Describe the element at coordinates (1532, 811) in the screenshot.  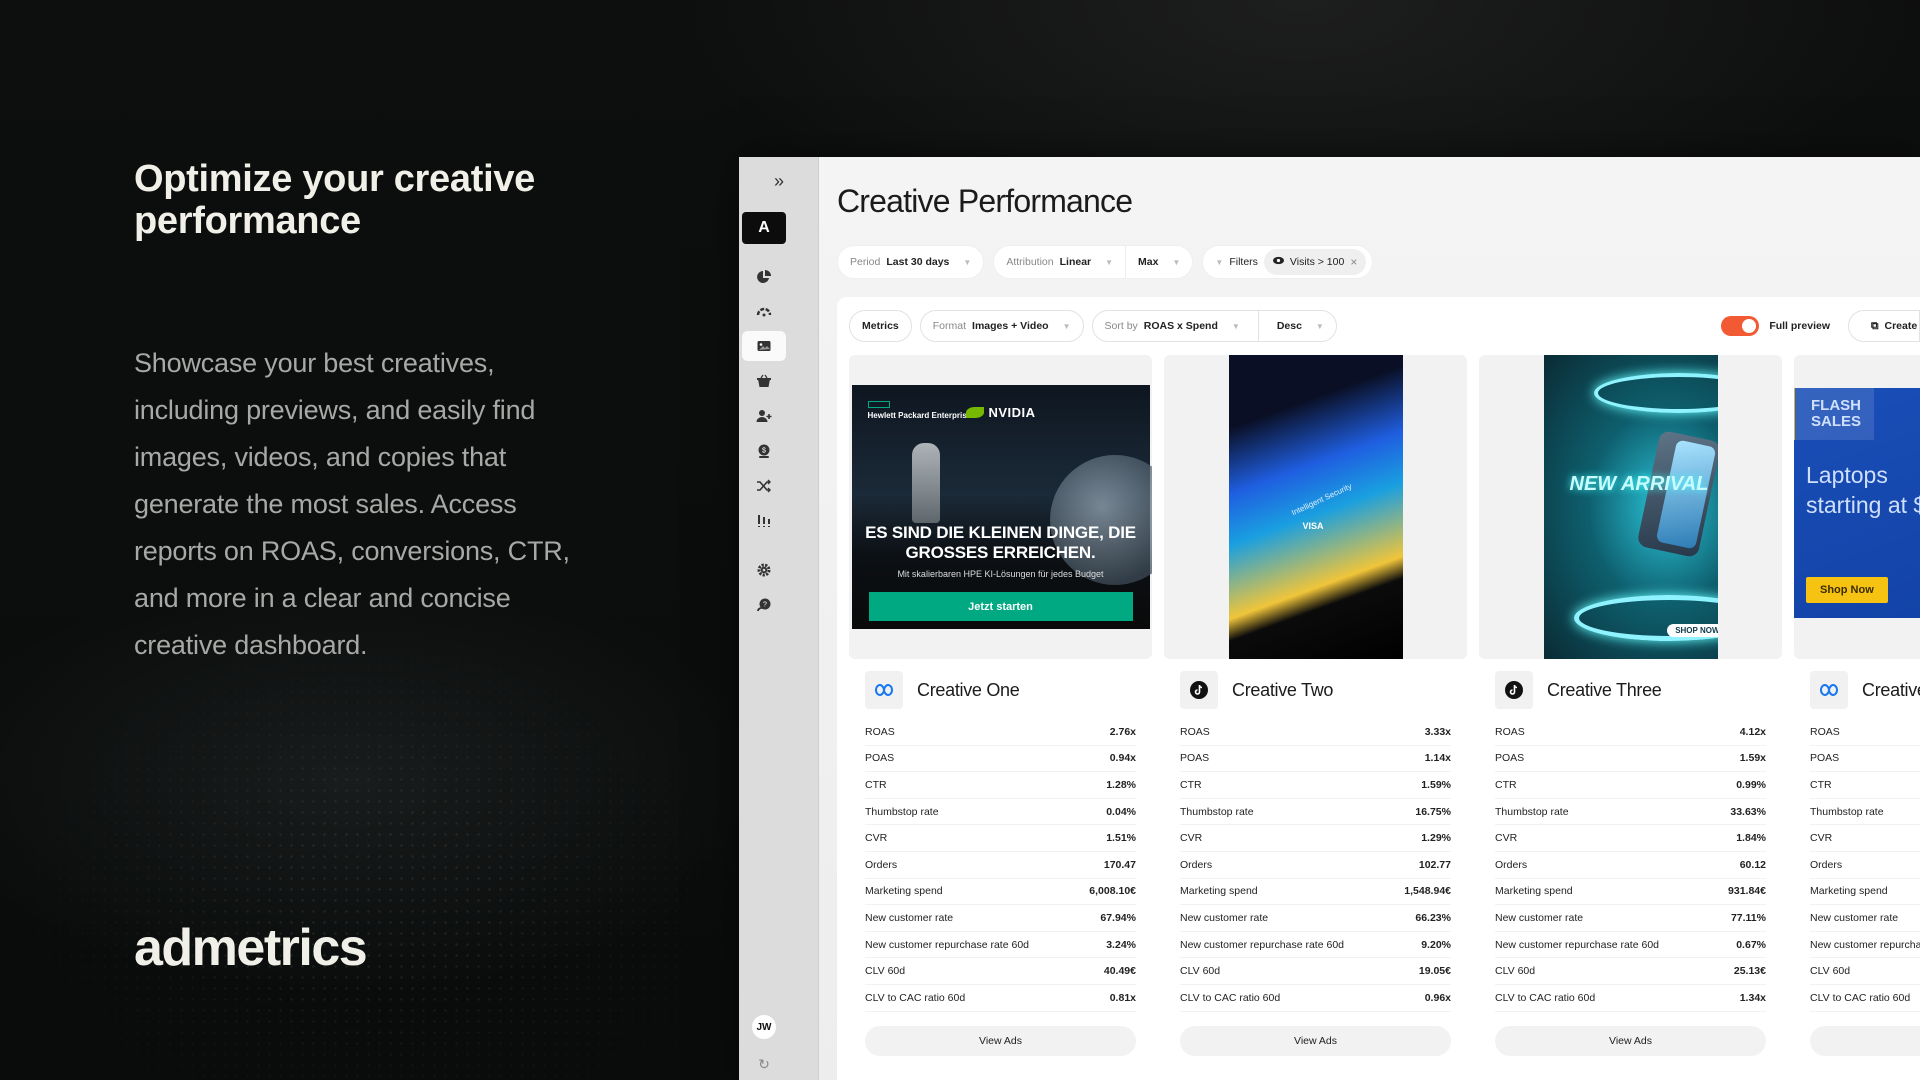
I see `metric-label: Thumbstop rate` at that location.